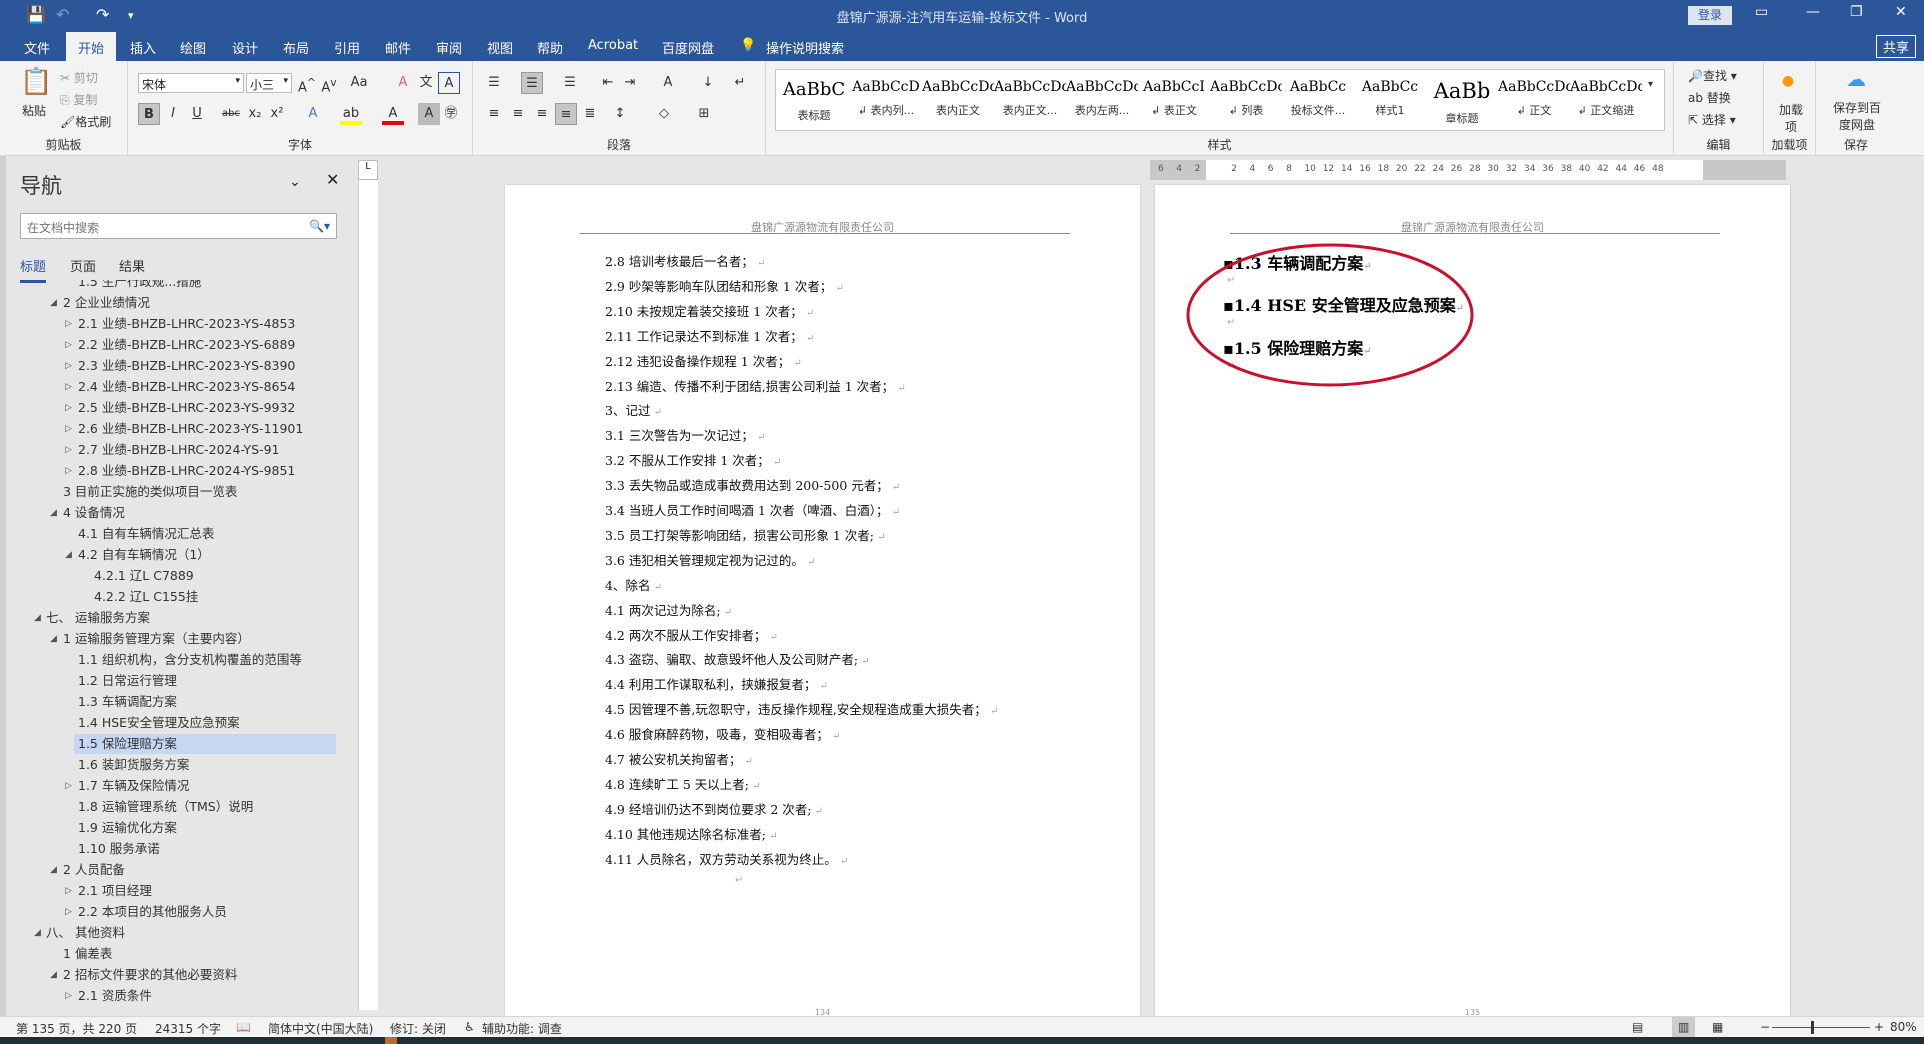  I want to click on highlight-icon: ab, so click(351, 114).